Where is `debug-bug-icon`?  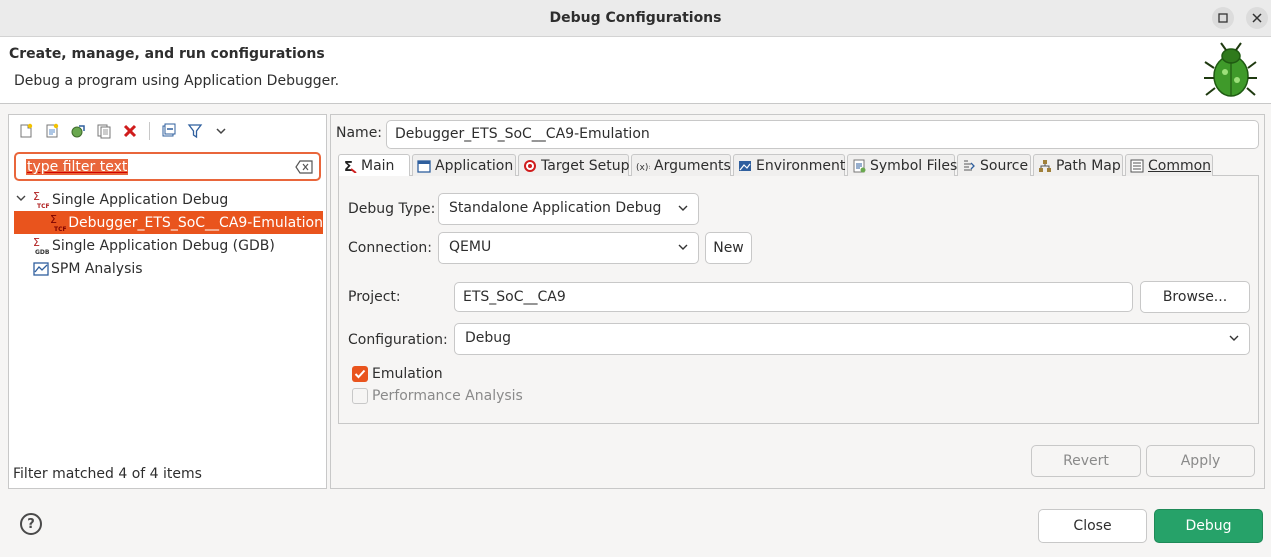 debug-bug-icon is located at coordinates (1230, 69).